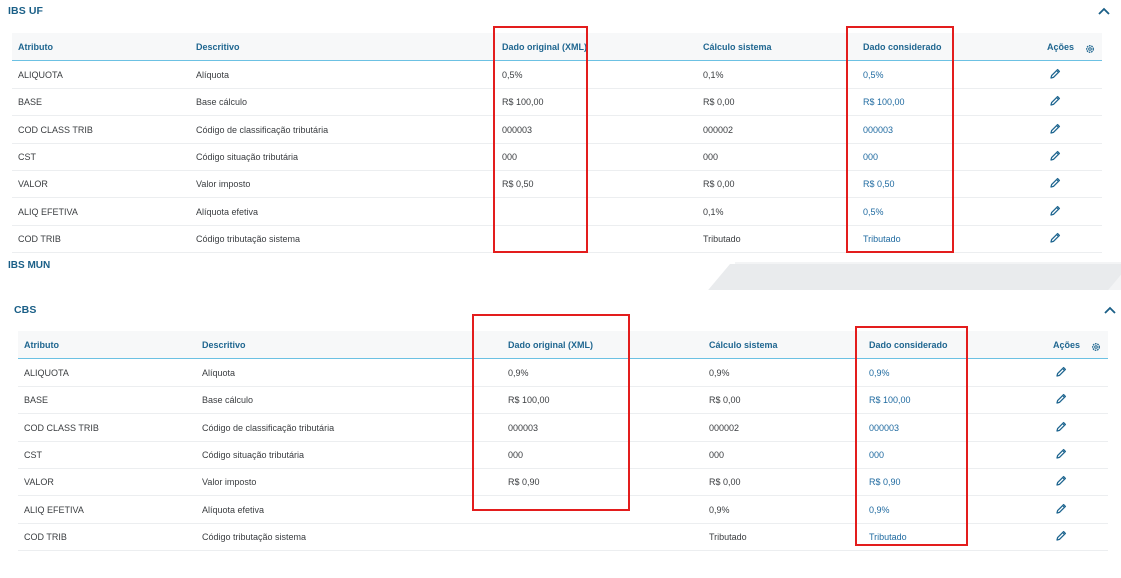 Image resolution: width=1121 pixels, height=578 pixels. I want to click on cbs-title: CBS, so click(25, 310).